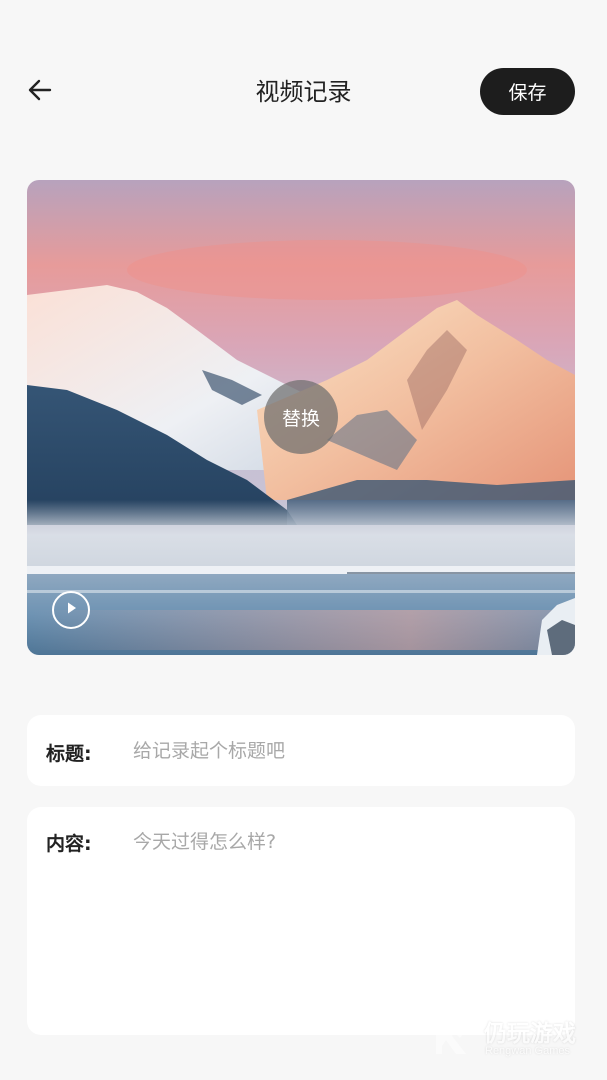  I want to click on play-button, so click(71, 610).